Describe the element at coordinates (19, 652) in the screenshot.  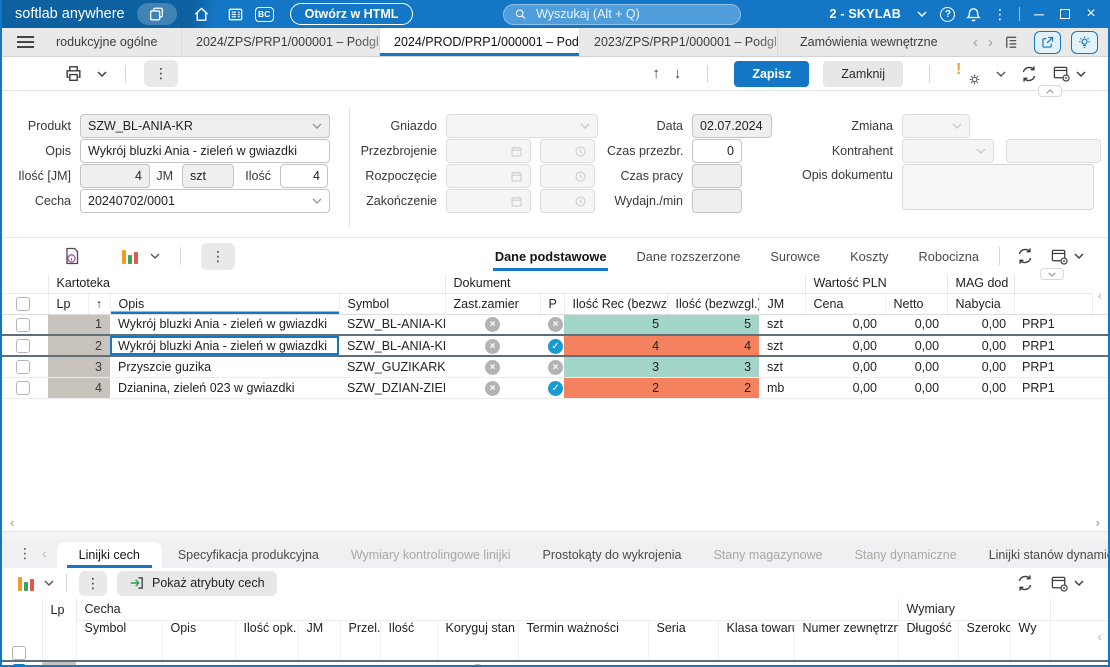
I see `detail-select-all-checkbox` at that location.